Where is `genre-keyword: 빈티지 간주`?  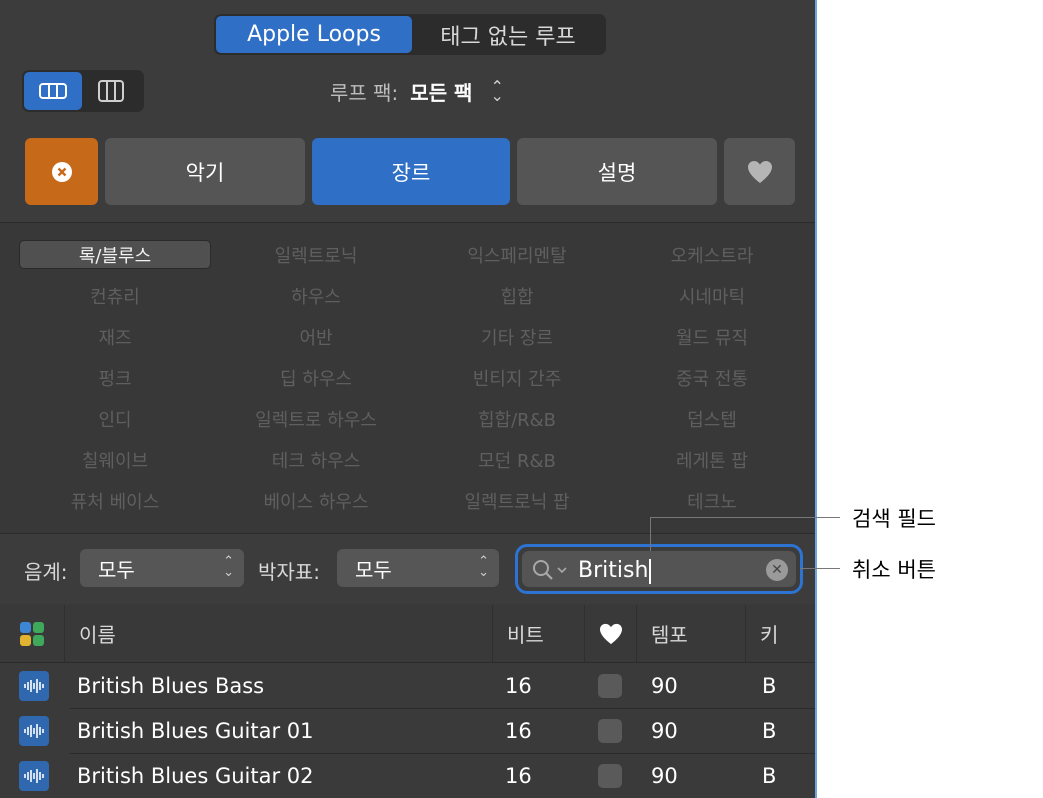
genre-keyword: 빈티지 간주 is located at coordinates (517, 377).